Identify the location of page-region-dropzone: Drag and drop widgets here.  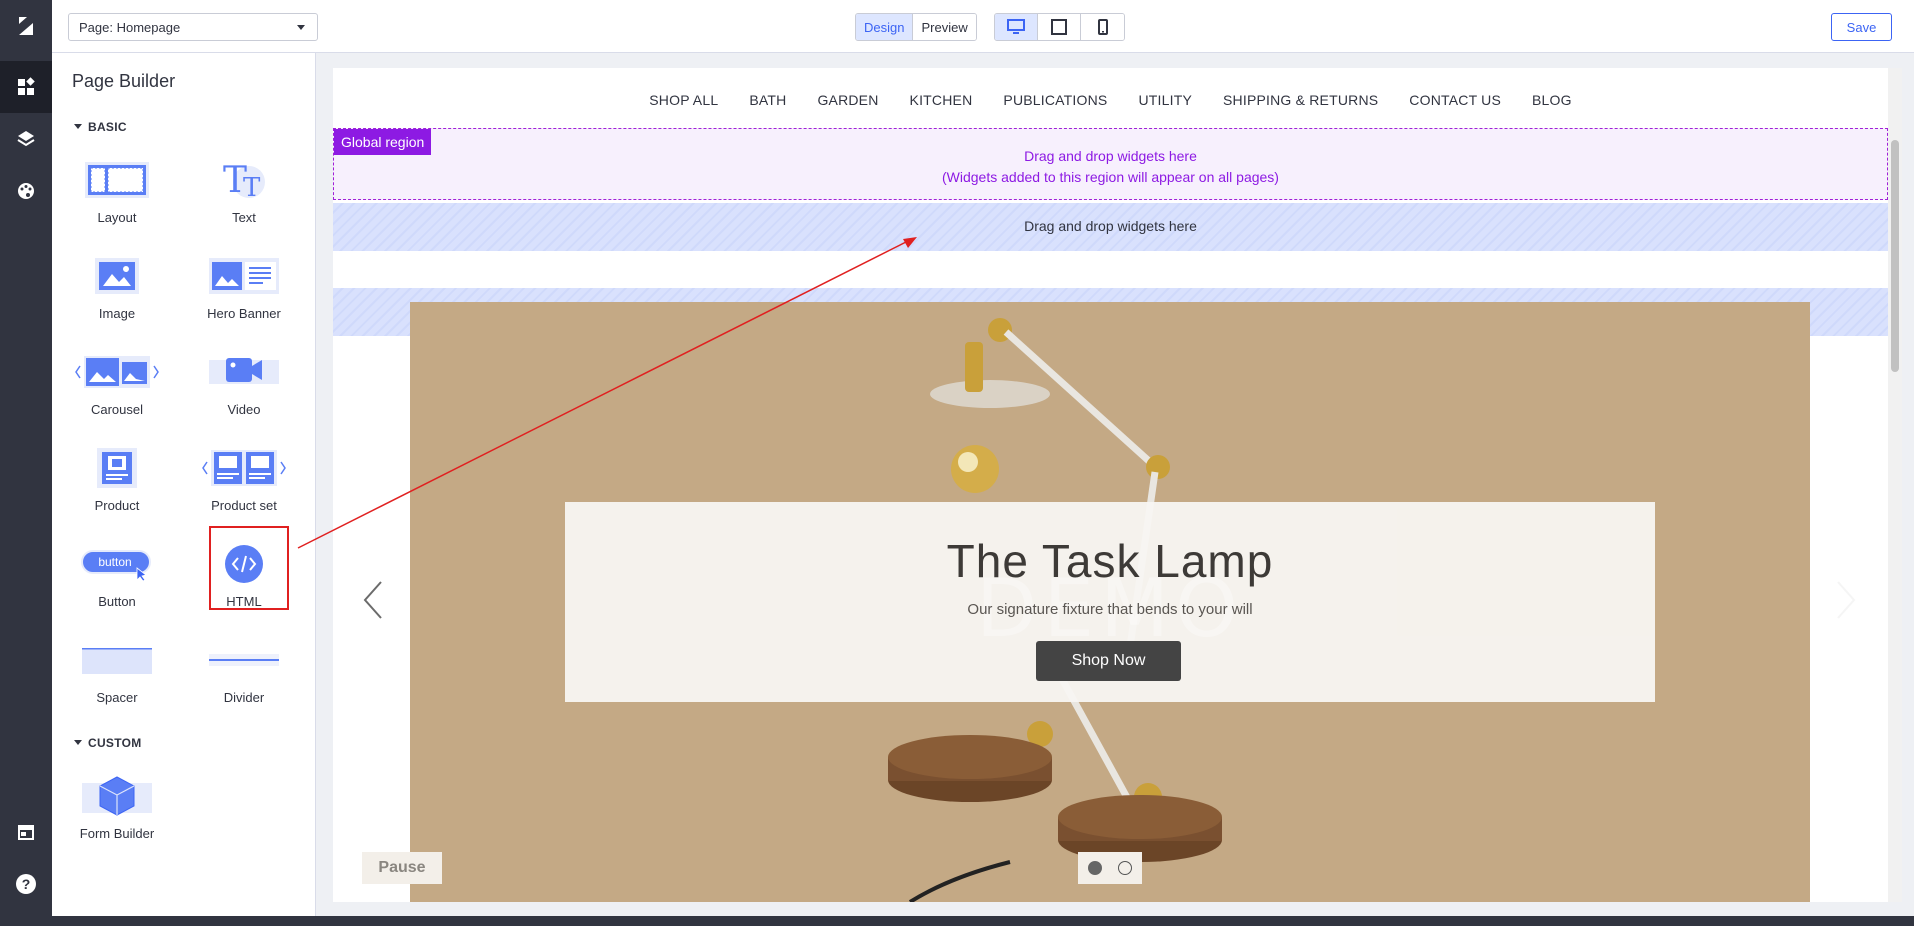
(1110, 227).